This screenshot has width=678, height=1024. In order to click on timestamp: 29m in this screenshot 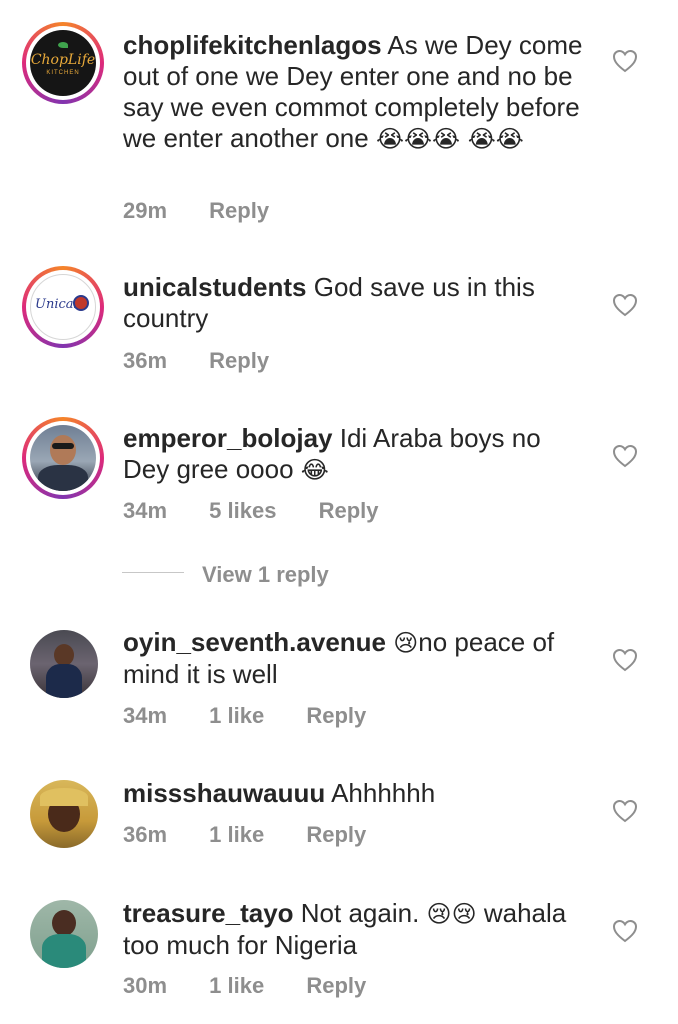, I will do `click(145, 210)`.